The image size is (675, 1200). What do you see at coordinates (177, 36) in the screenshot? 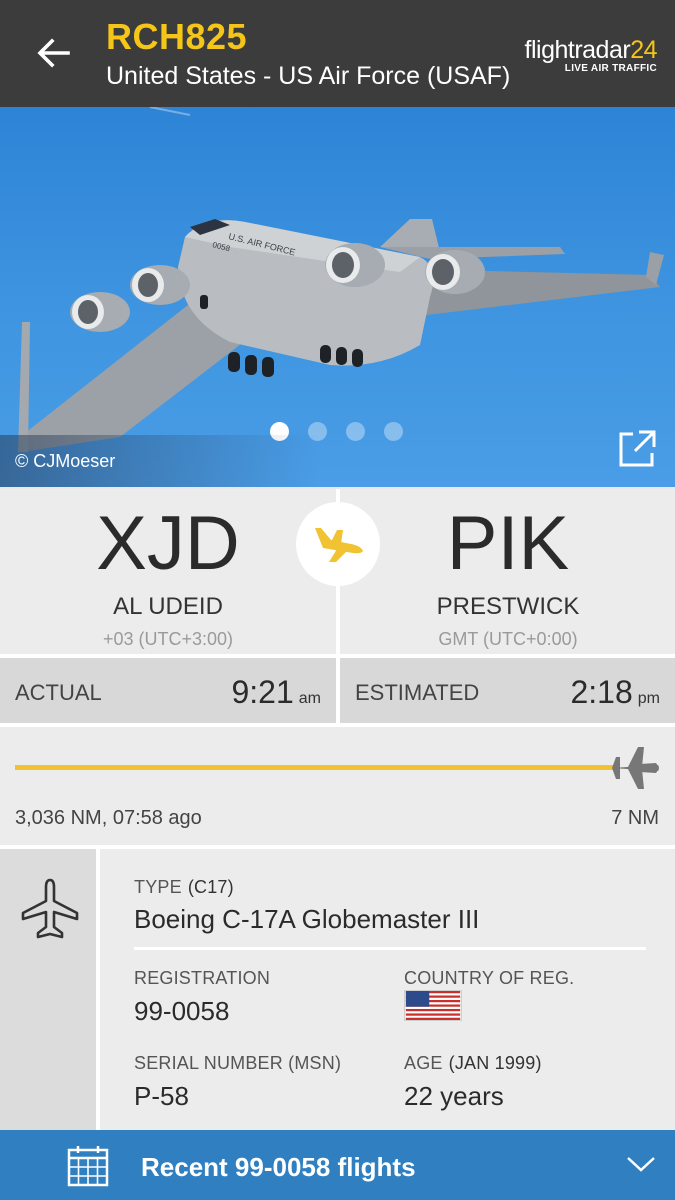
I see `flight-callsign: RCH825` at bounding box center [177, 36].